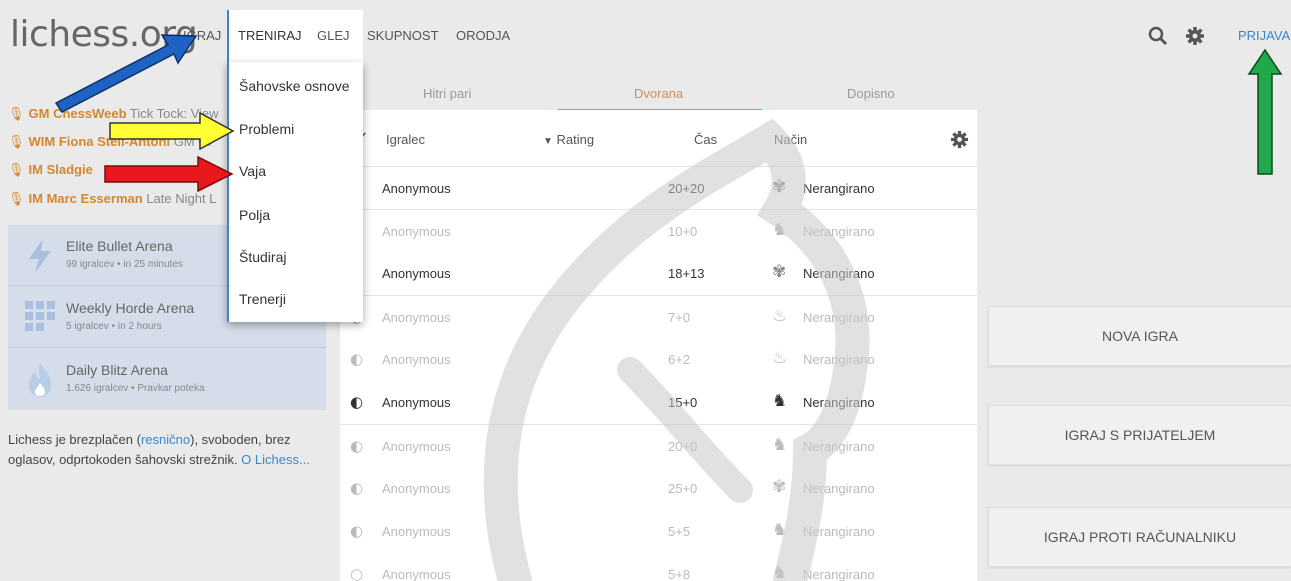  I want to click on table-row: ◐ Anonymous 10+0 ♞ Nerangirano, so click(658, 230).